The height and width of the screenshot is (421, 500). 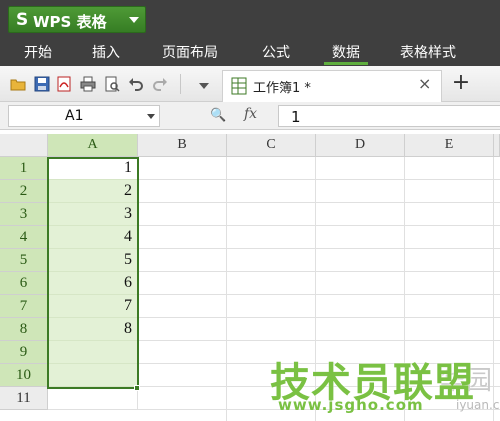 What do you see at coordinates (42, 84) in the screenshot?
I see `save-icon` at bounding box center [42, 84].